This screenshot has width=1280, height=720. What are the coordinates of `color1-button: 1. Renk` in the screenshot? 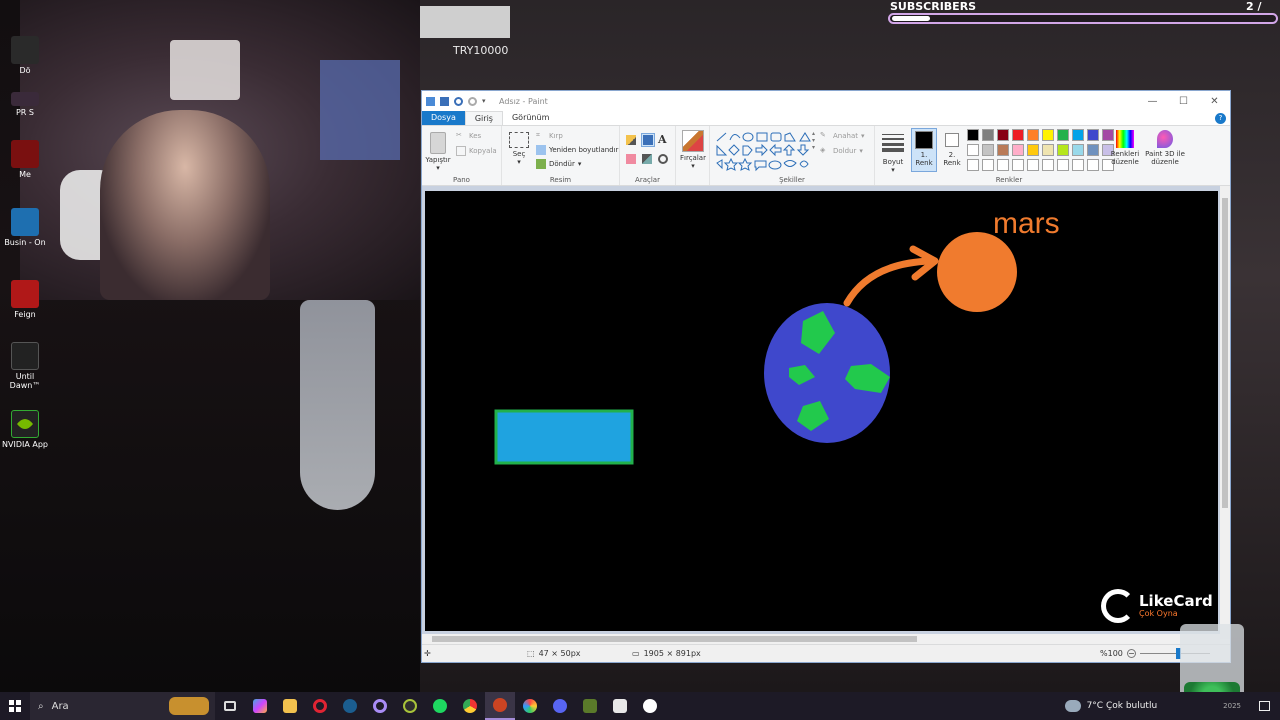 It's located at (924, 150).